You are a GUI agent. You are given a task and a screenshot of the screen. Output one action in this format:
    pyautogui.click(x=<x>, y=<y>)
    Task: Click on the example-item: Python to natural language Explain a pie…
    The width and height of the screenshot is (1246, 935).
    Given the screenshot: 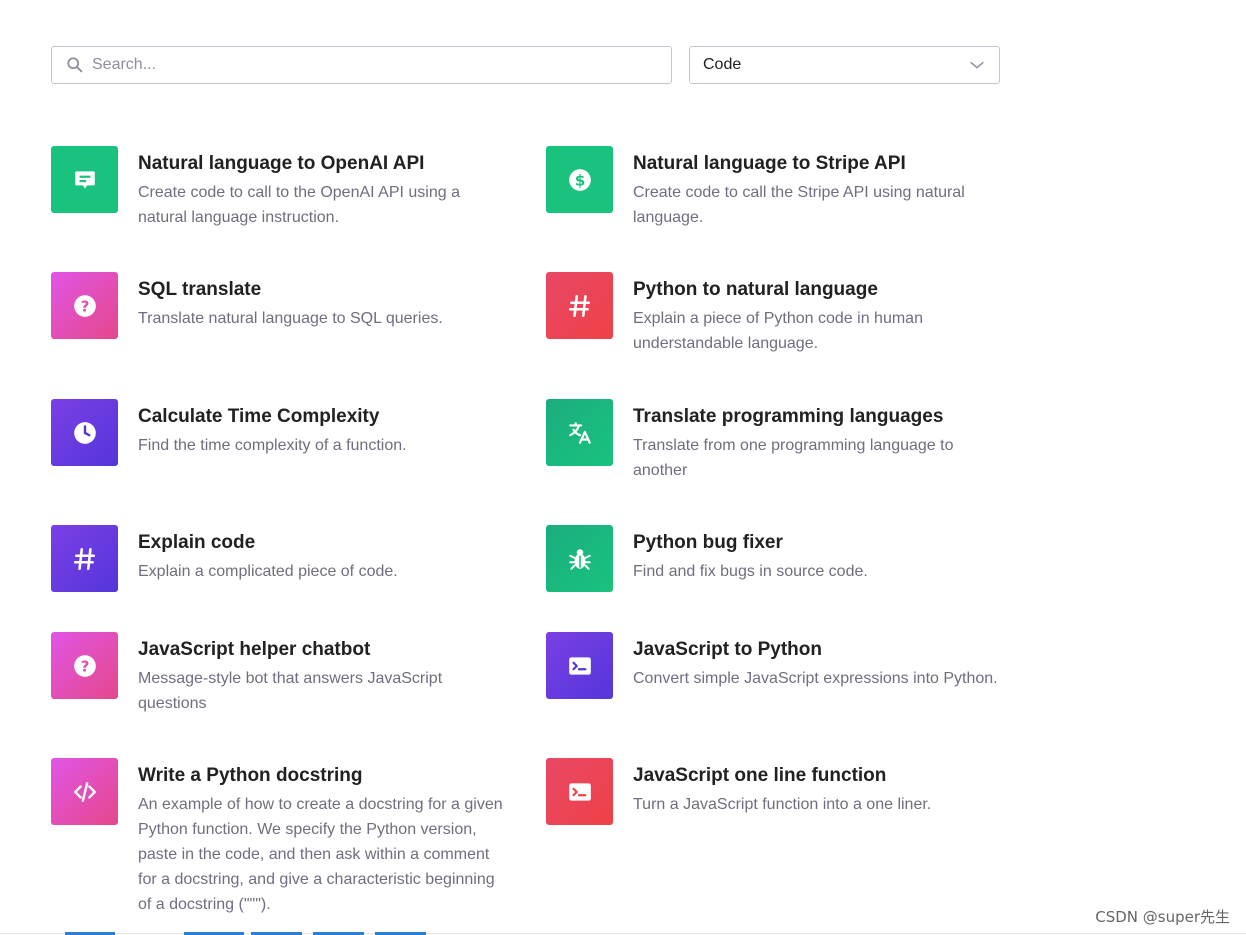 What is the action you would take?
    pyautogui.click(x=774, y=314)
    